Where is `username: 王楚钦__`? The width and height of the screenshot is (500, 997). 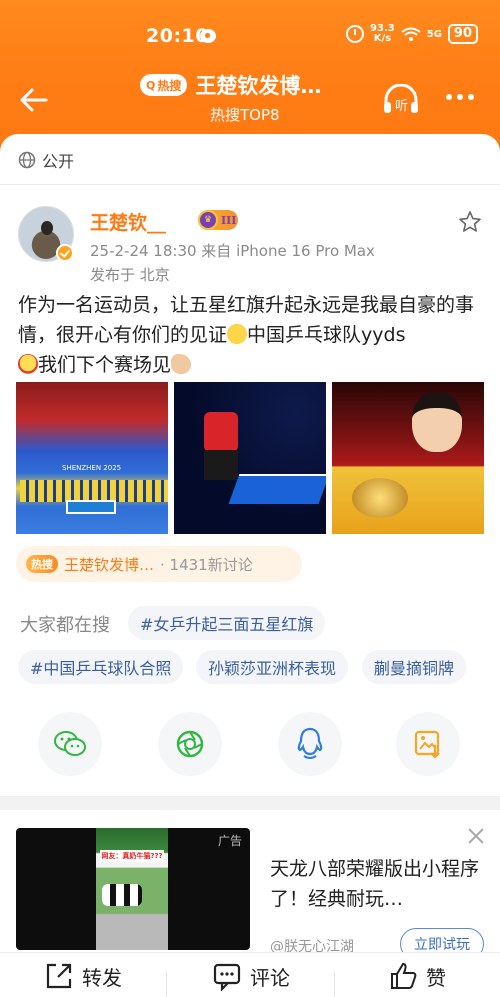 username: 王楚钦__ is located at coordinates (128, 221).